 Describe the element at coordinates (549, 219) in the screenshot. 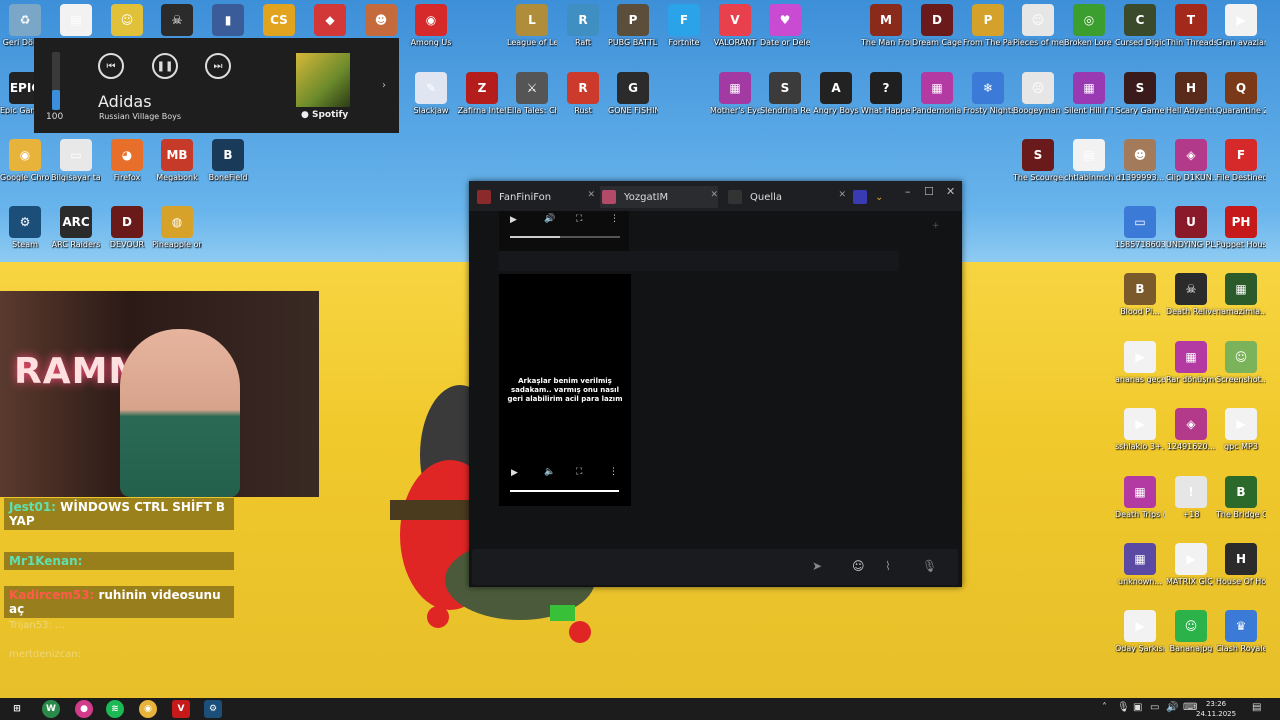

I see `volume-icon: 🔊` at that location.